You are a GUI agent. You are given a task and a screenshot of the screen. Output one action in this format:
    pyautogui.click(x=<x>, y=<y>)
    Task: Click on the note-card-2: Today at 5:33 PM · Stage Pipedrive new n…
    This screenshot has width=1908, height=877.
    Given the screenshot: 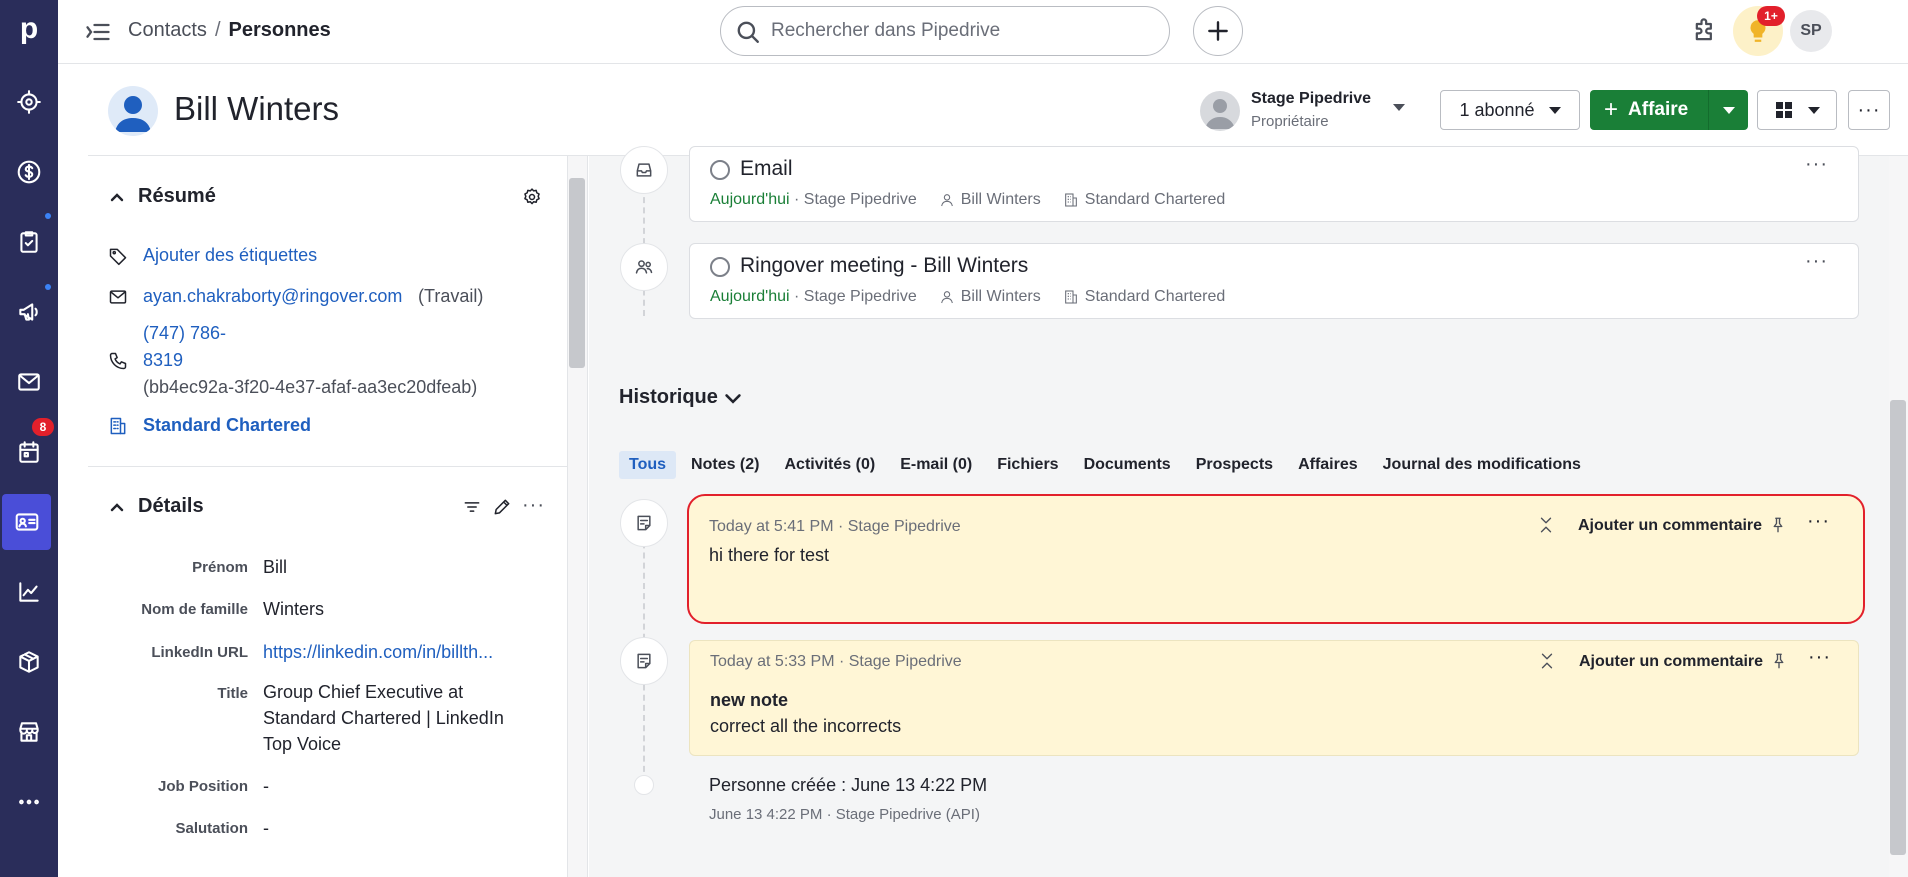 What is the action you would take?
    pyautogui.click(x=1274, y=698)
    